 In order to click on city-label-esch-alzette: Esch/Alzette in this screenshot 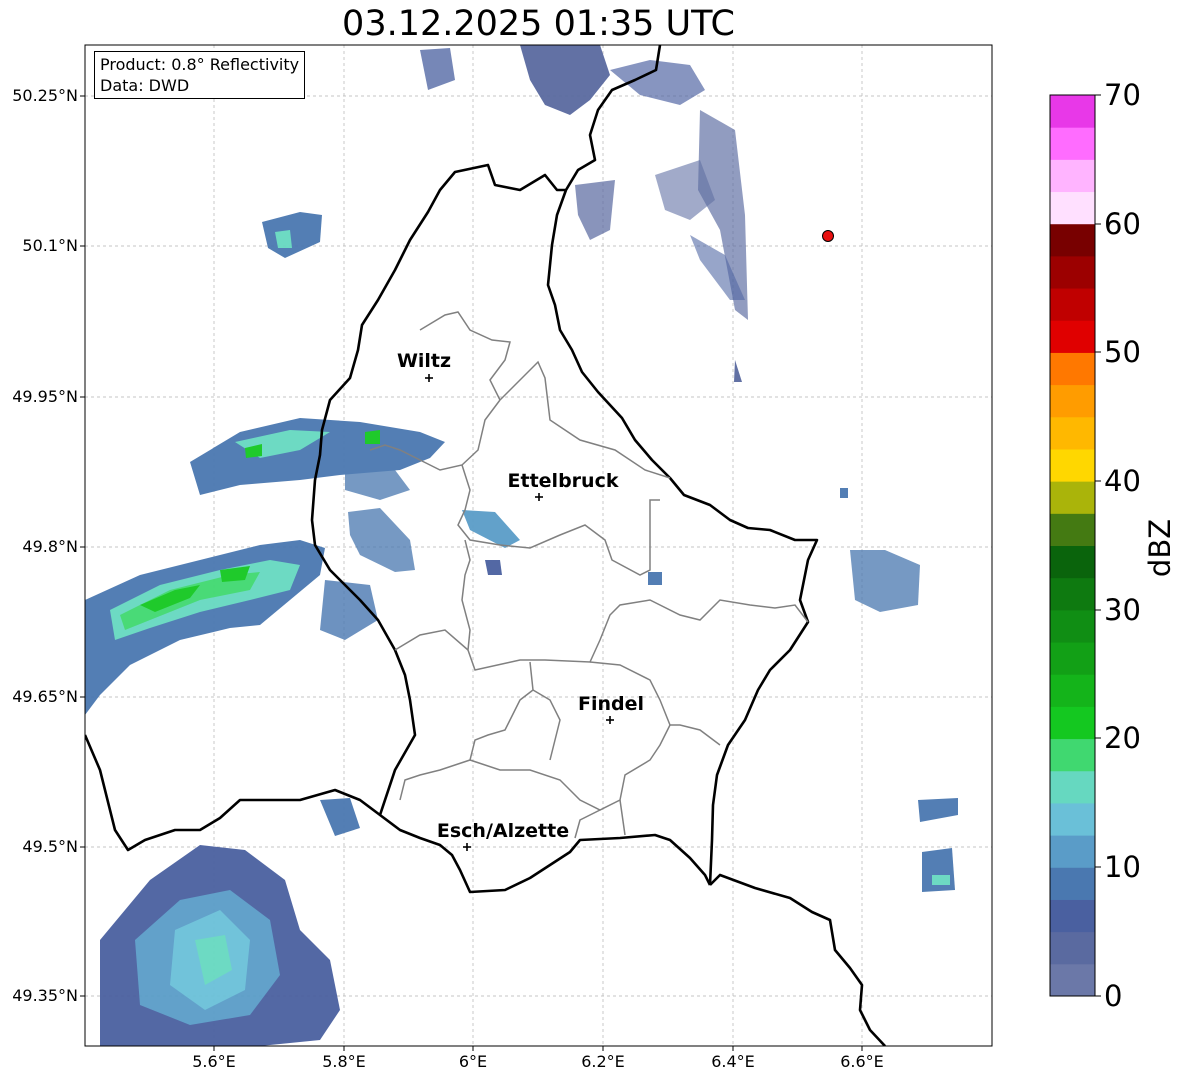, I will do `click(503, 831)`.